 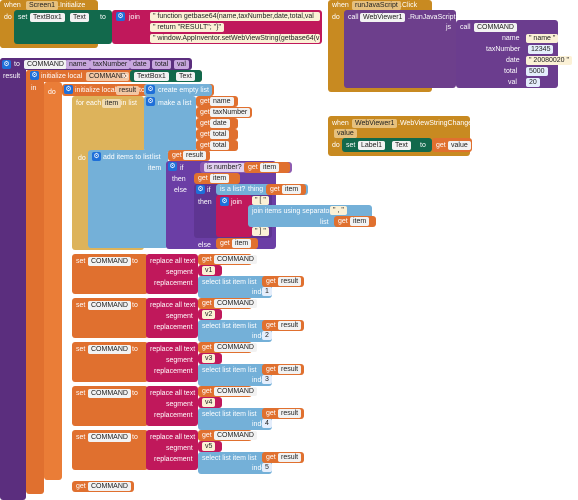 I want to click on label-text-property-dropdown: Text, so click(x=401, y=145).